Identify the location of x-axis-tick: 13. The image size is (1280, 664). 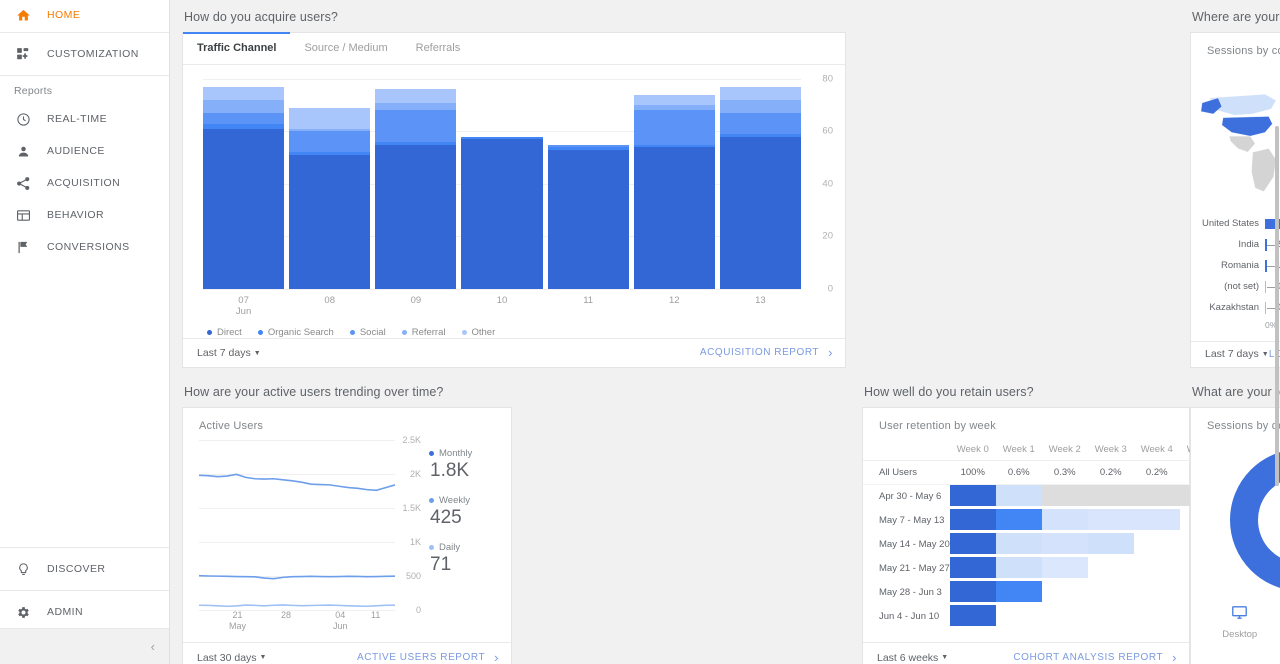
(760, 300).